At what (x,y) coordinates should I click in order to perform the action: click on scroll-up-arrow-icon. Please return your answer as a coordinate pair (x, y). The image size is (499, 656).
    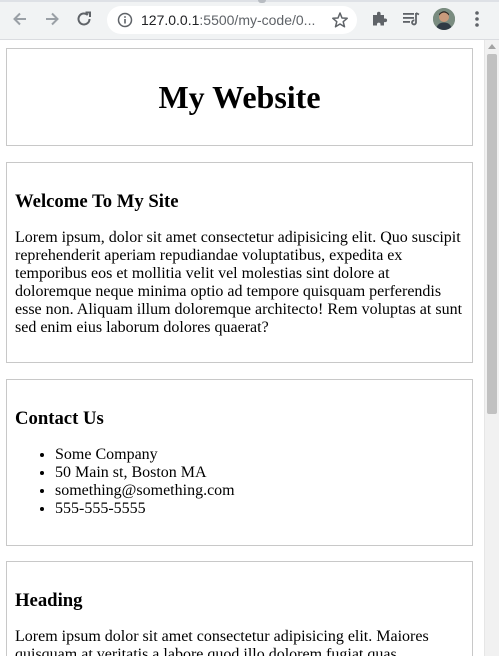
    Looking at the image, I should click on (492, 46).